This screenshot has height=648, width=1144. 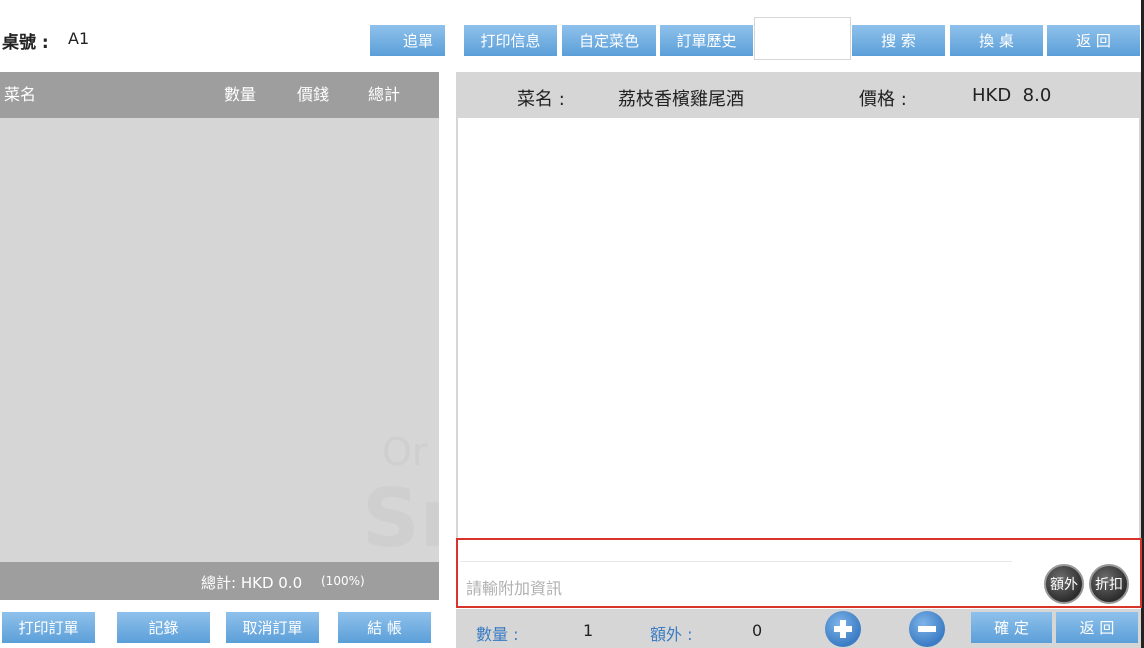 I want to click on dish-name-value: 荔枝香檳雞尾酒, so click(x=681, y=99).